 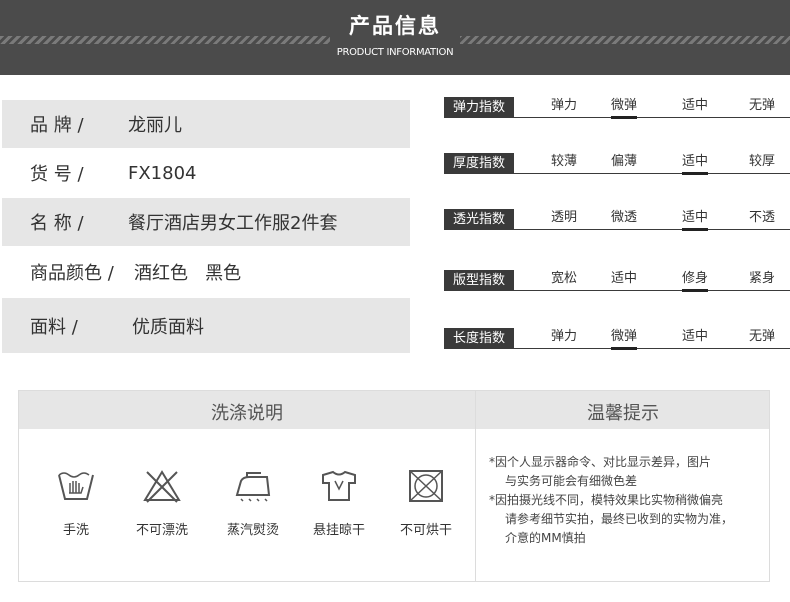 What do you see at coordinates (571, 481) in the screenshot?
I see `tip-line: 与实务可能会有细微色差` at bounding box center [571, 481].